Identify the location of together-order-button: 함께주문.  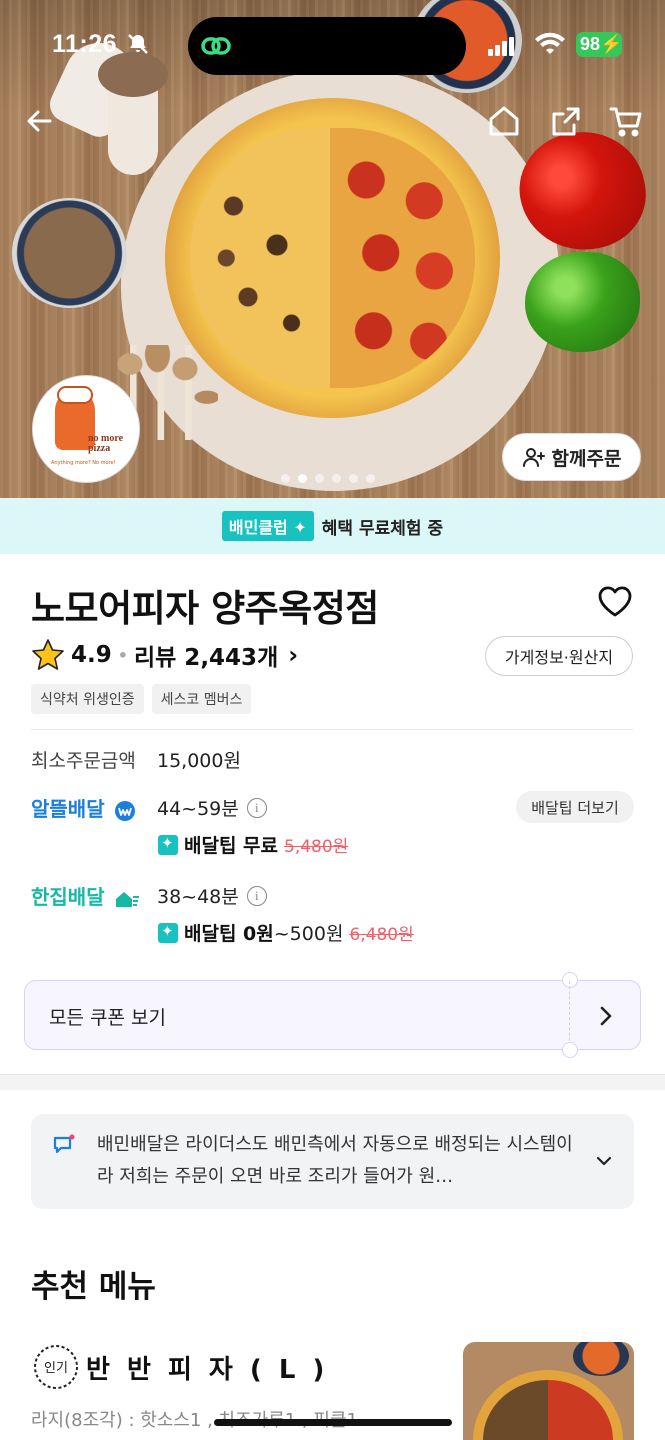
(571, 457).